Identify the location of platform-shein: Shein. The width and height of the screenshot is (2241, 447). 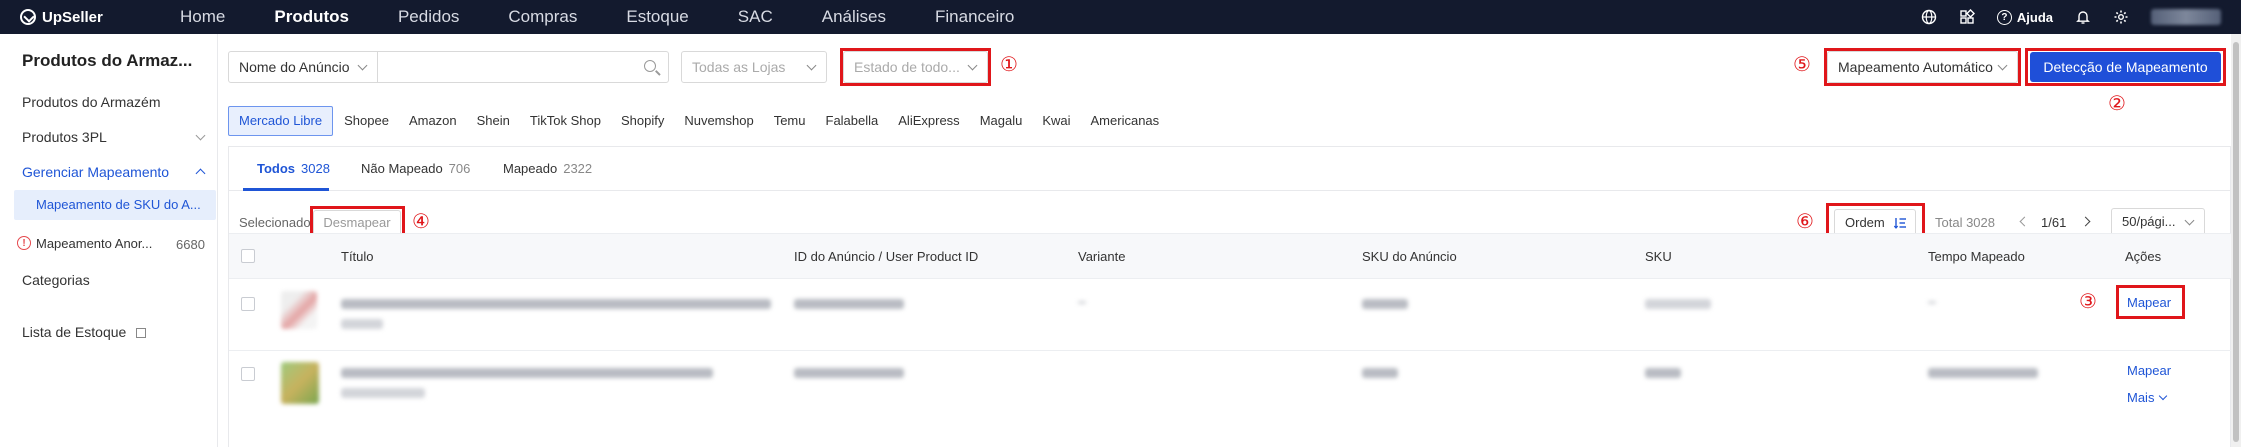
(493, 121).